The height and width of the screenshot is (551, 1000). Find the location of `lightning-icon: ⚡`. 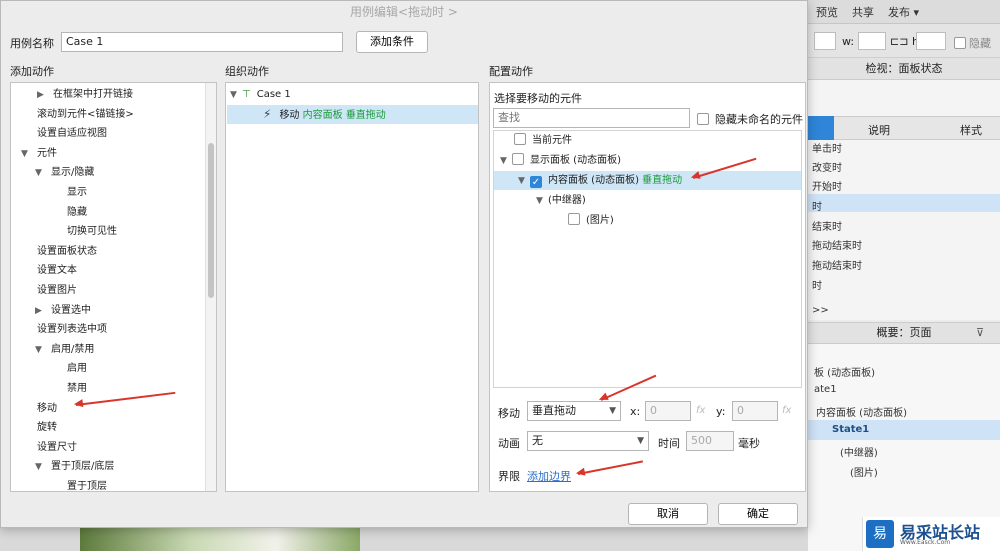

lightning-icon: ⚡ is located at coordinates (267, 114).